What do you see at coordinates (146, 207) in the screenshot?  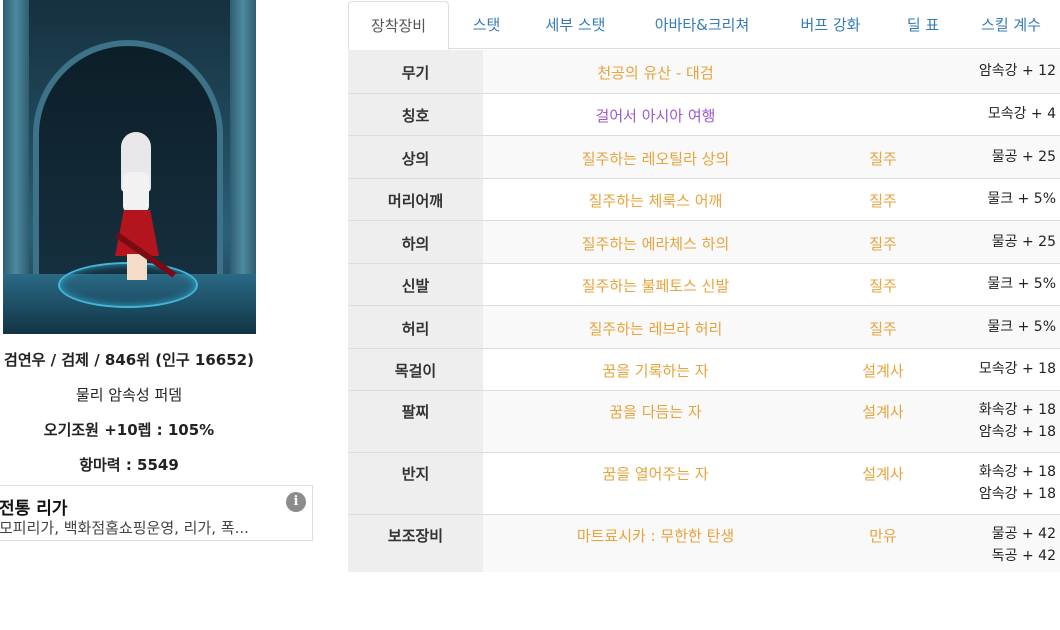 I see `character-sprite` at bounding box center [146, 207].